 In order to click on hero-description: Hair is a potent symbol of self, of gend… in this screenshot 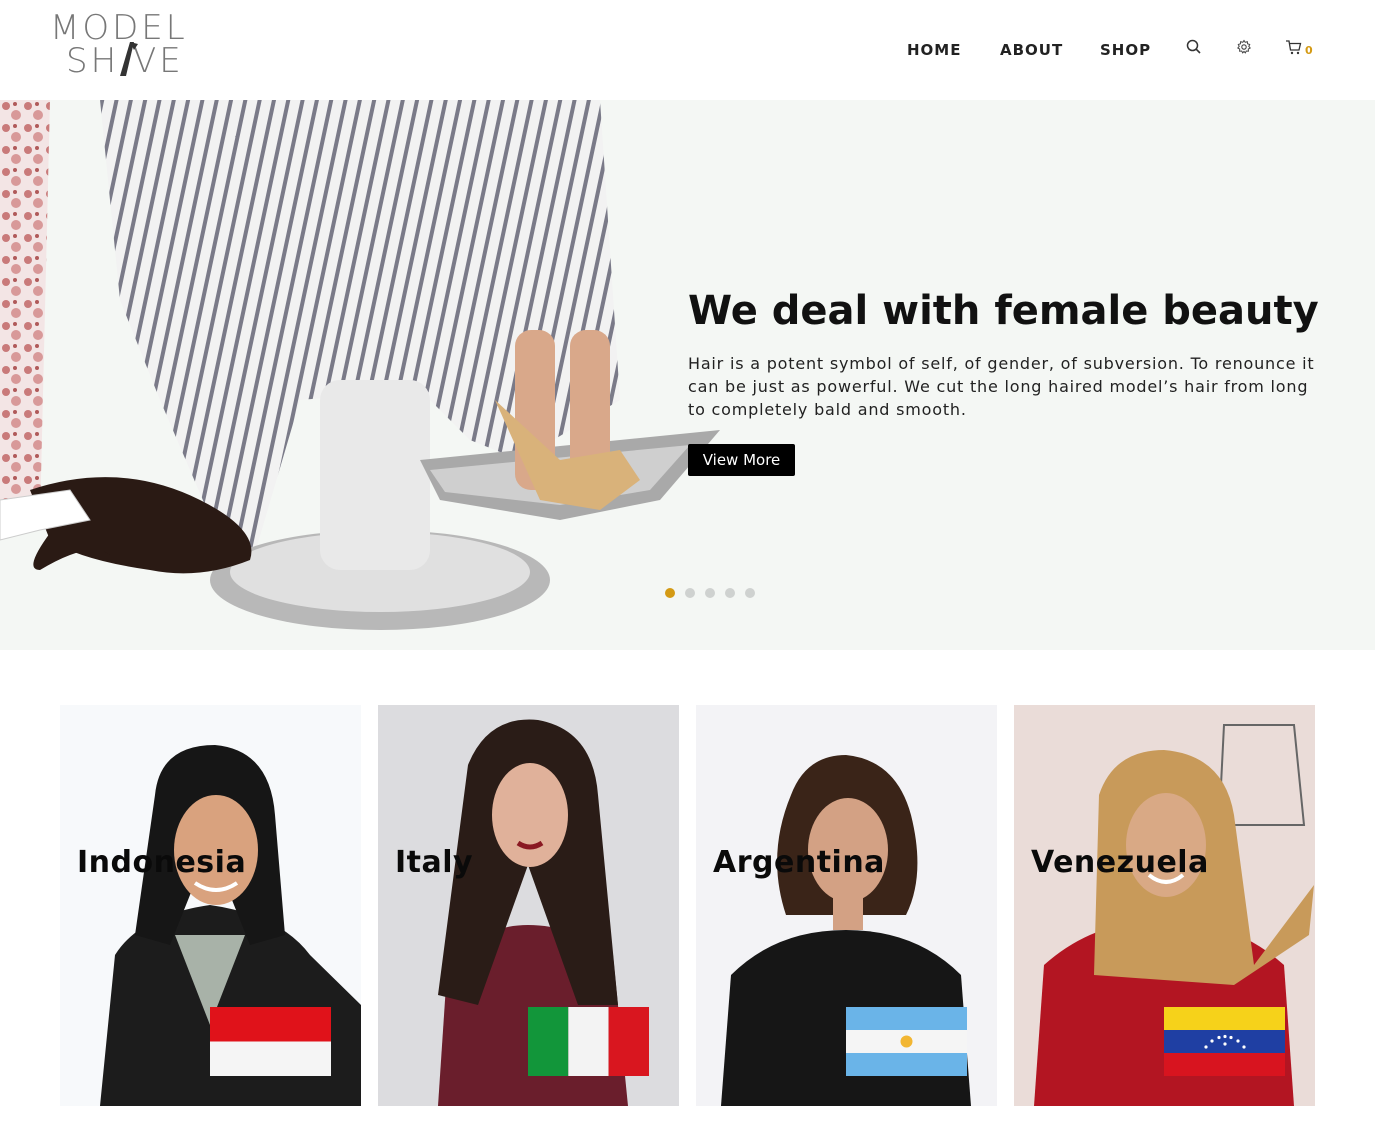, I will do `click(1001, 386)`.